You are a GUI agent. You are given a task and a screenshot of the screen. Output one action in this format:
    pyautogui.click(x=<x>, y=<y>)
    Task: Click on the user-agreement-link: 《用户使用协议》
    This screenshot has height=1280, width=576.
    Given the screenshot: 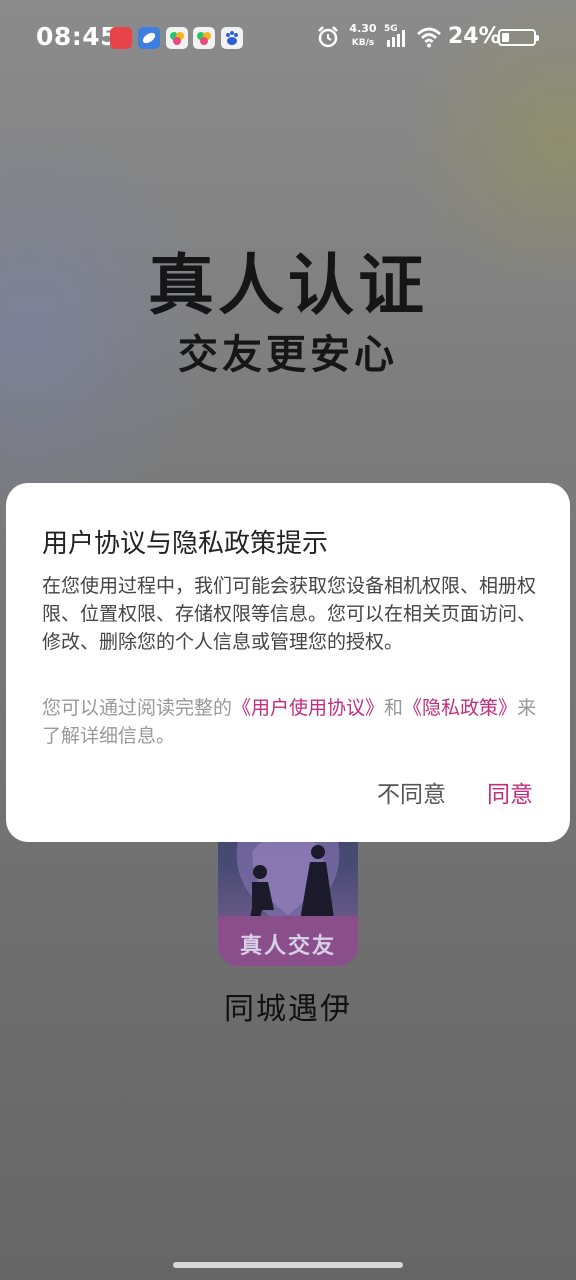 What is the action you would take?
    pyautogui.click(x=308, y=708)
    